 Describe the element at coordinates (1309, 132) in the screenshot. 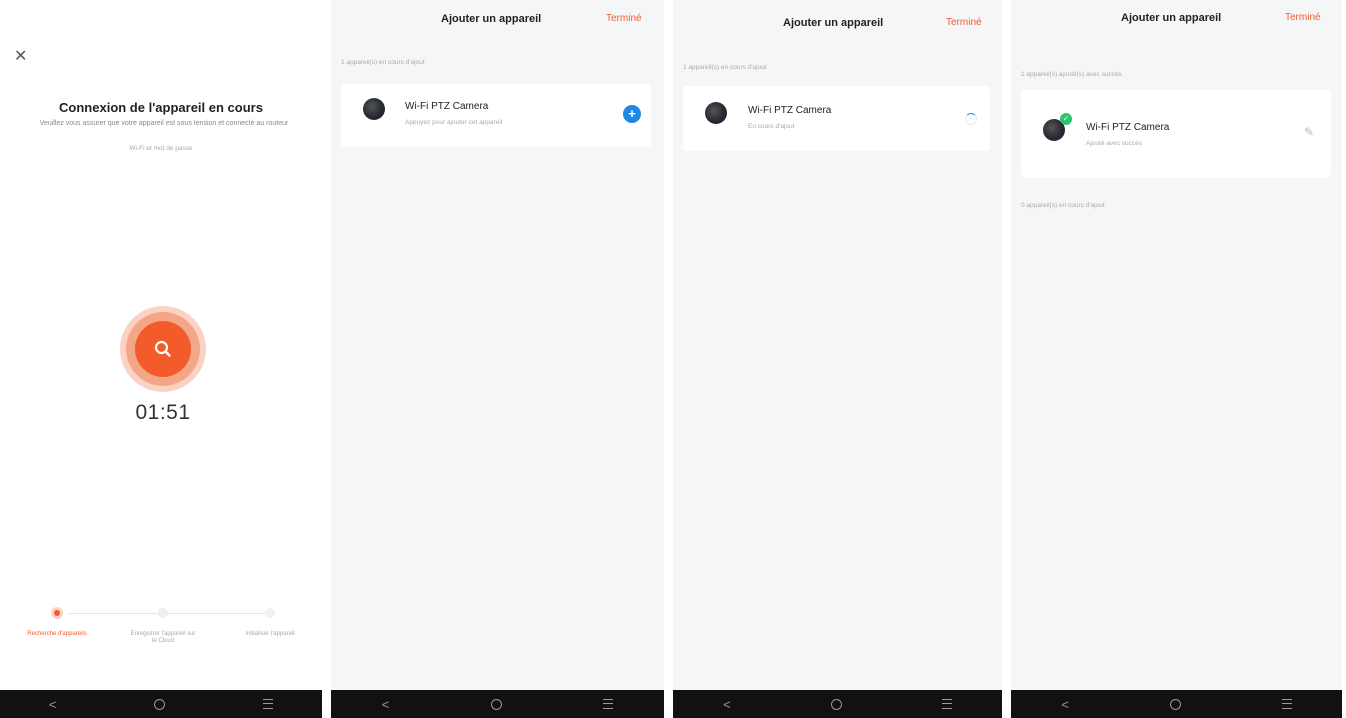

I see `pencil-icon: ✎` at that location.